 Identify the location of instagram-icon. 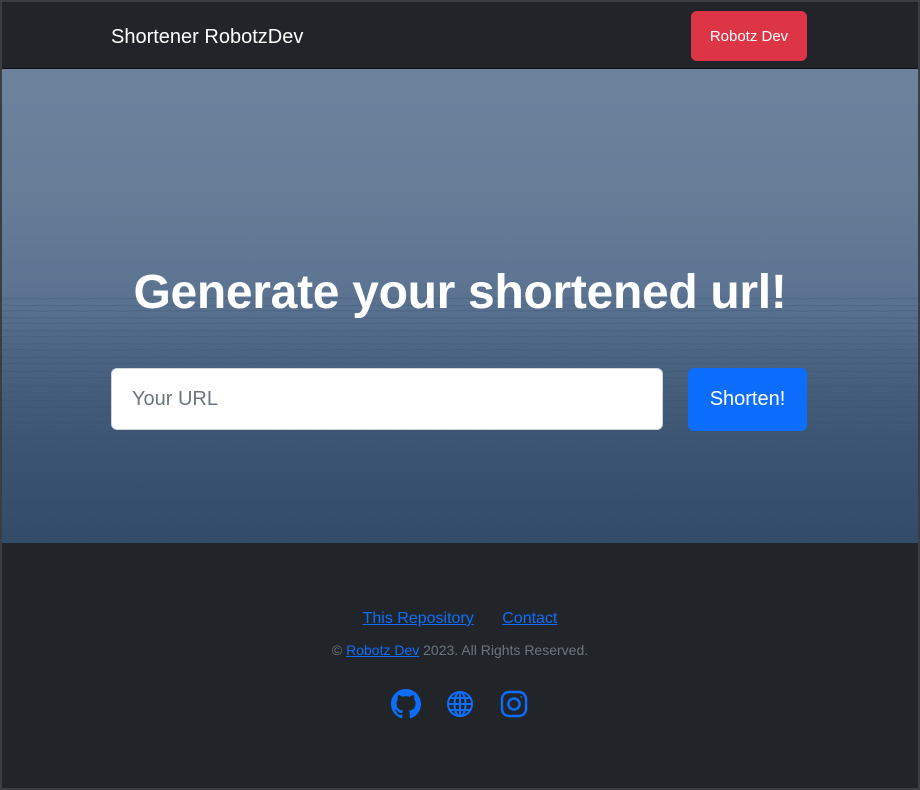
(514, 704).